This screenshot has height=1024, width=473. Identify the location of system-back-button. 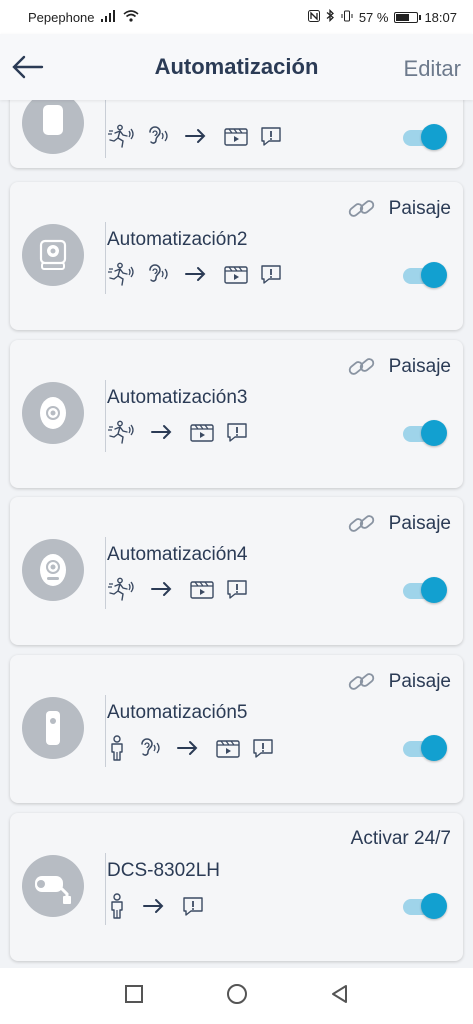
(340, 996).